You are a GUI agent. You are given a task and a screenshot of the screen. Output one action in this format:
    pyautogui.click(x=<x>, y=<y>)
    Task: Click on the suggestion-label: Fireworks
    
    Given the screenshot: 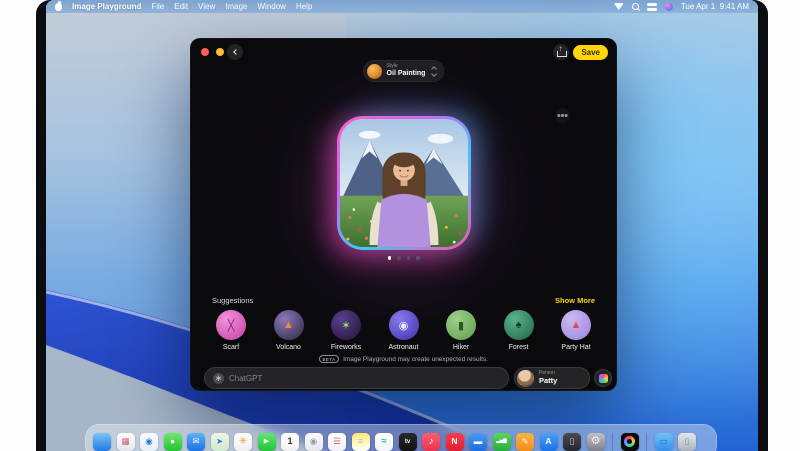 What is the action you would take?
    pyautogui.click(x=346, y=347)
    